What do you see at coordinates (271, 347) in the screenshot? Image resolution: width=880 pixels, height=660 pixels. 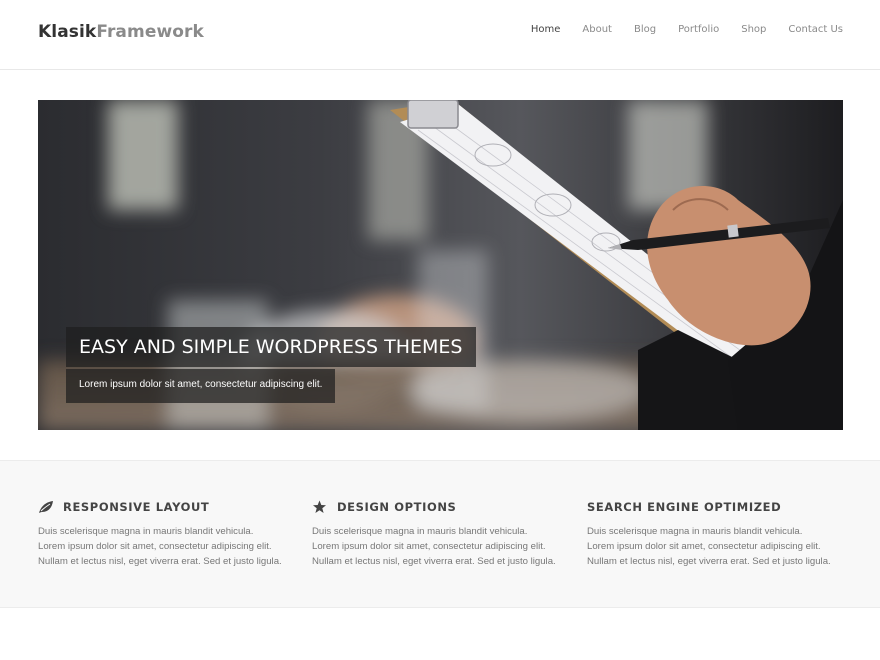 I see `hero-caption-title: EASY AND SIMPLE WORDPRESS THEMES` at bounding box center [271, 347].